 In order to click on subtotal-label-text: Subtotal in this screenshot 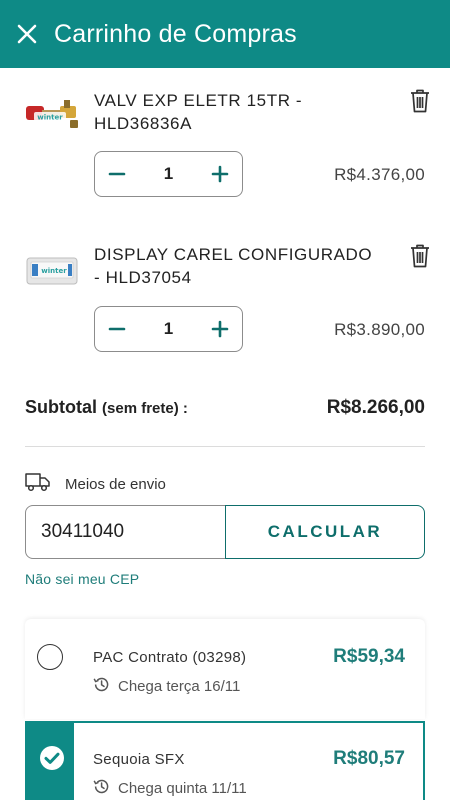, I will do `click(61, 407)`.